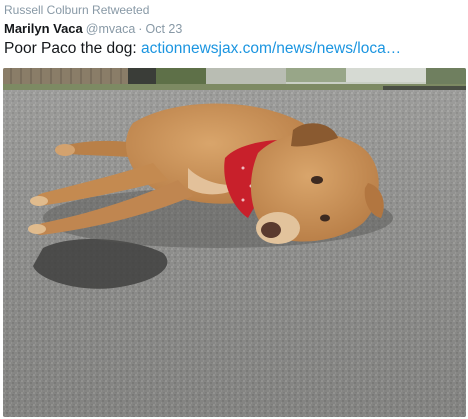  I want to click on retweet-label: Russell Colburn Retweeted, so click(77, 10).